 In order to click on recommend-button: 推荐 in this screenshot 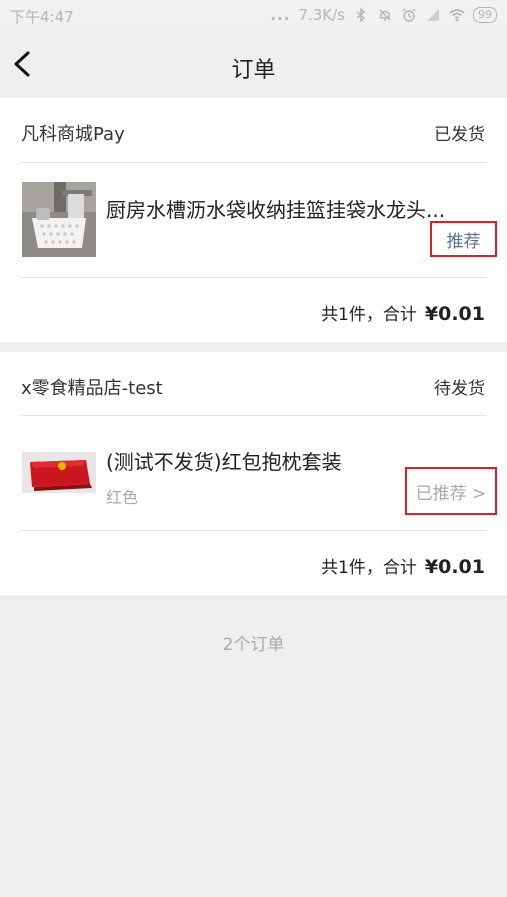, I will do `click(463, 239)`.